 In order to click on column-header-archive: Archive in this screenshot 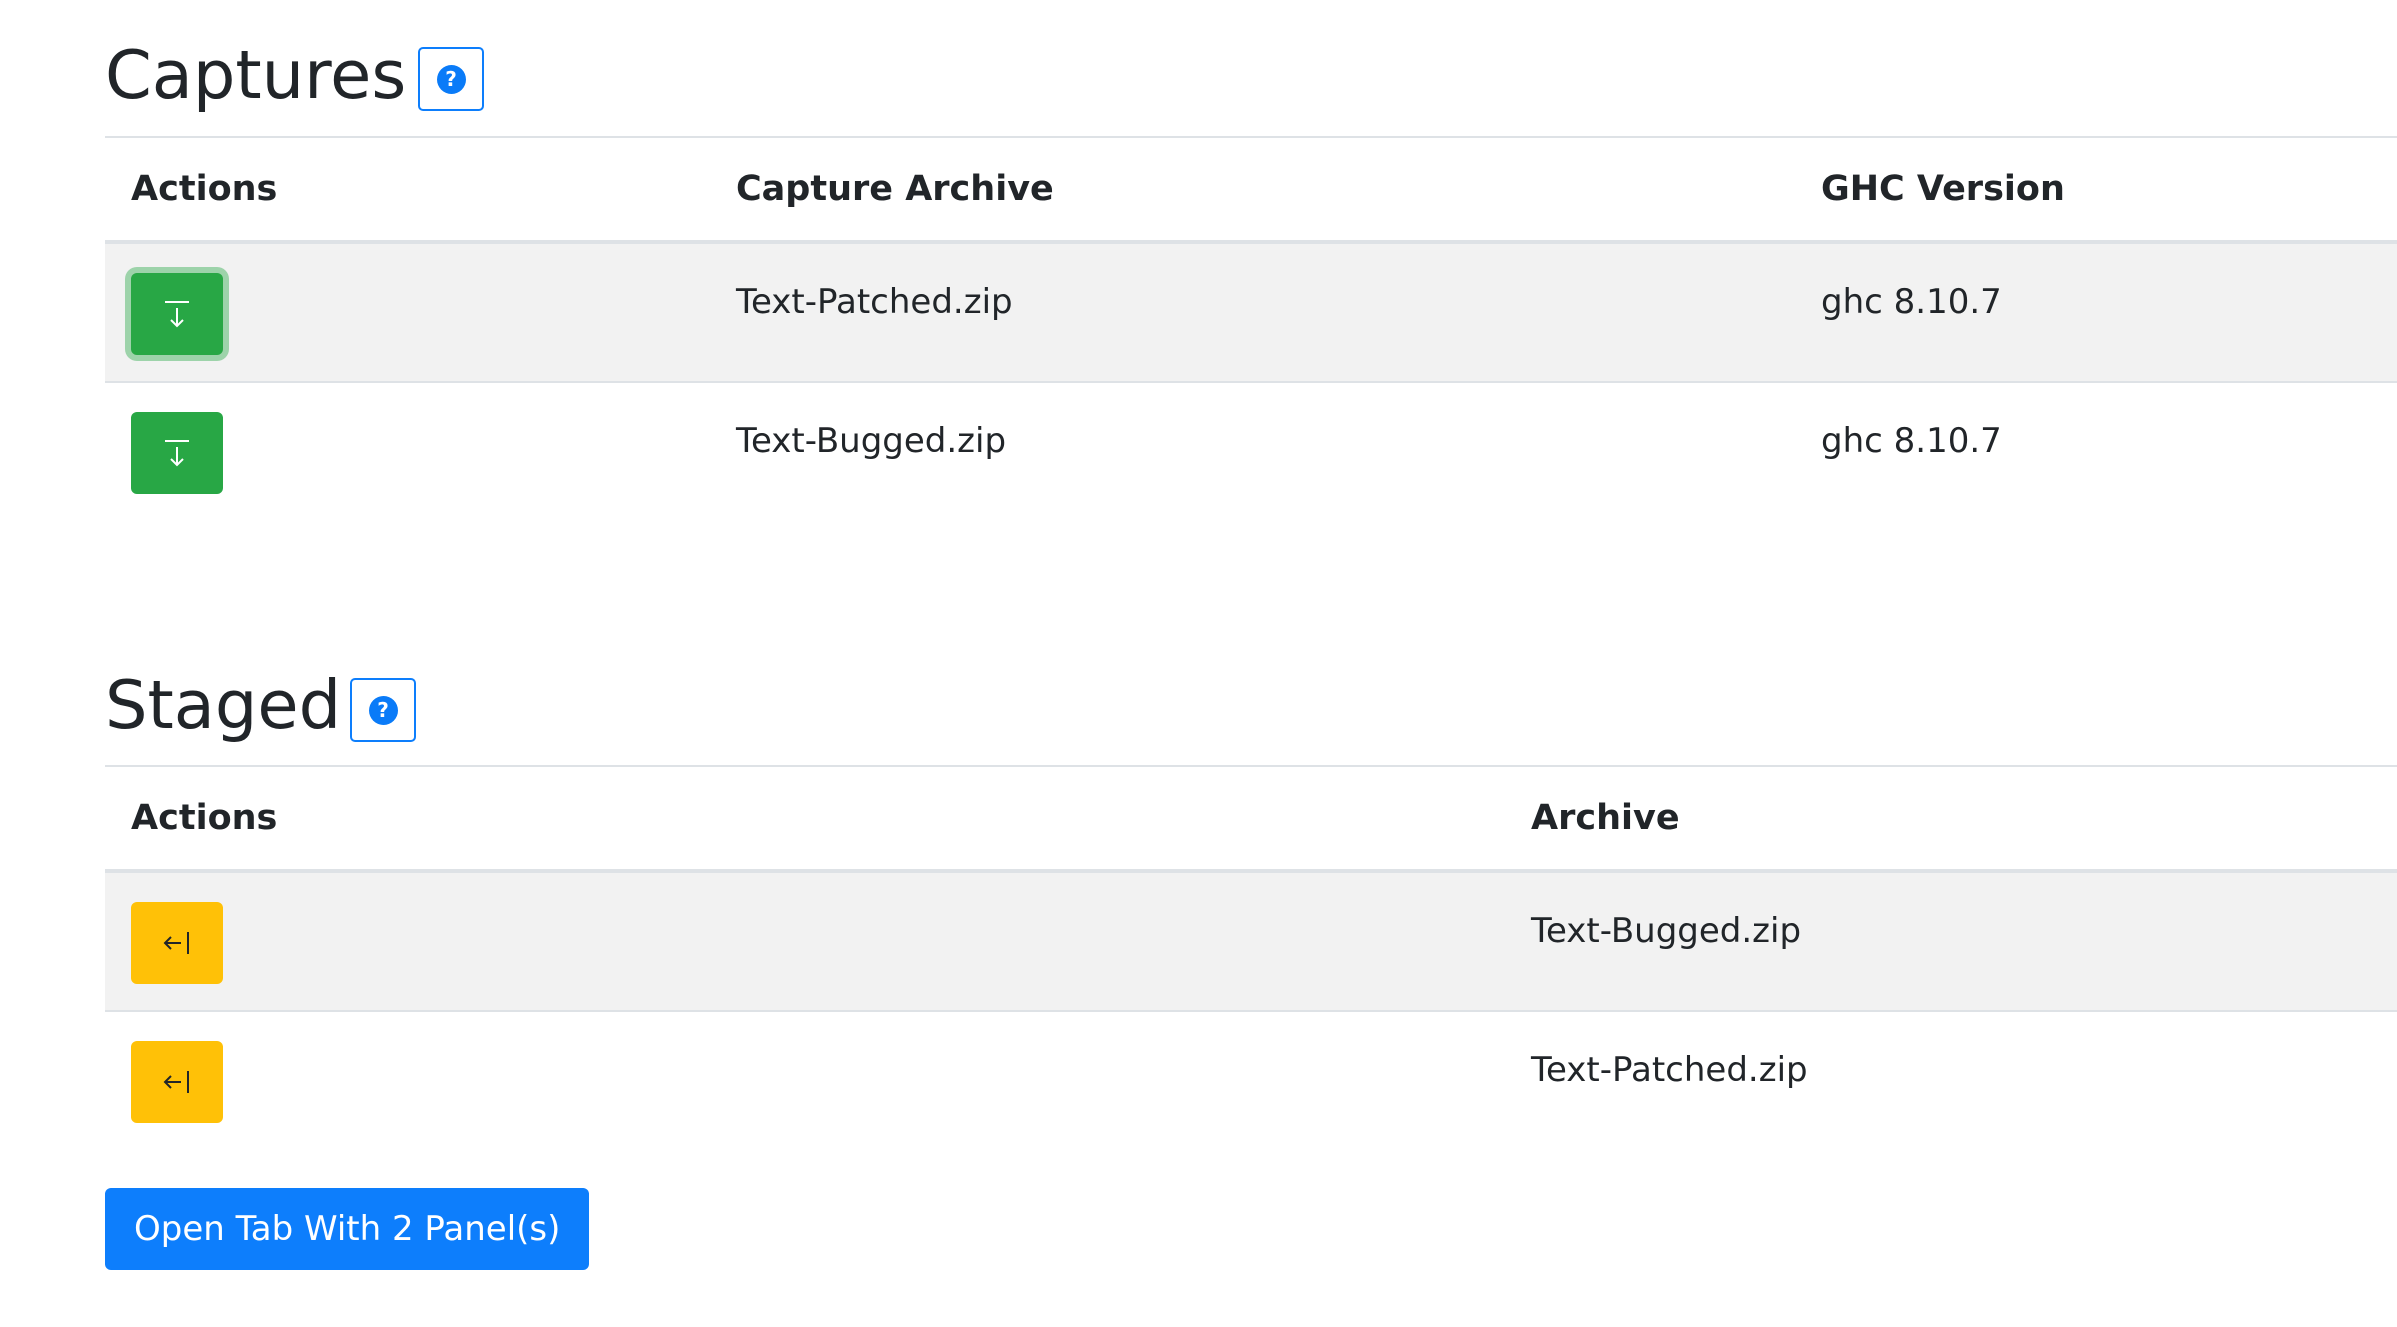, I will do `click(1605, 818)`.